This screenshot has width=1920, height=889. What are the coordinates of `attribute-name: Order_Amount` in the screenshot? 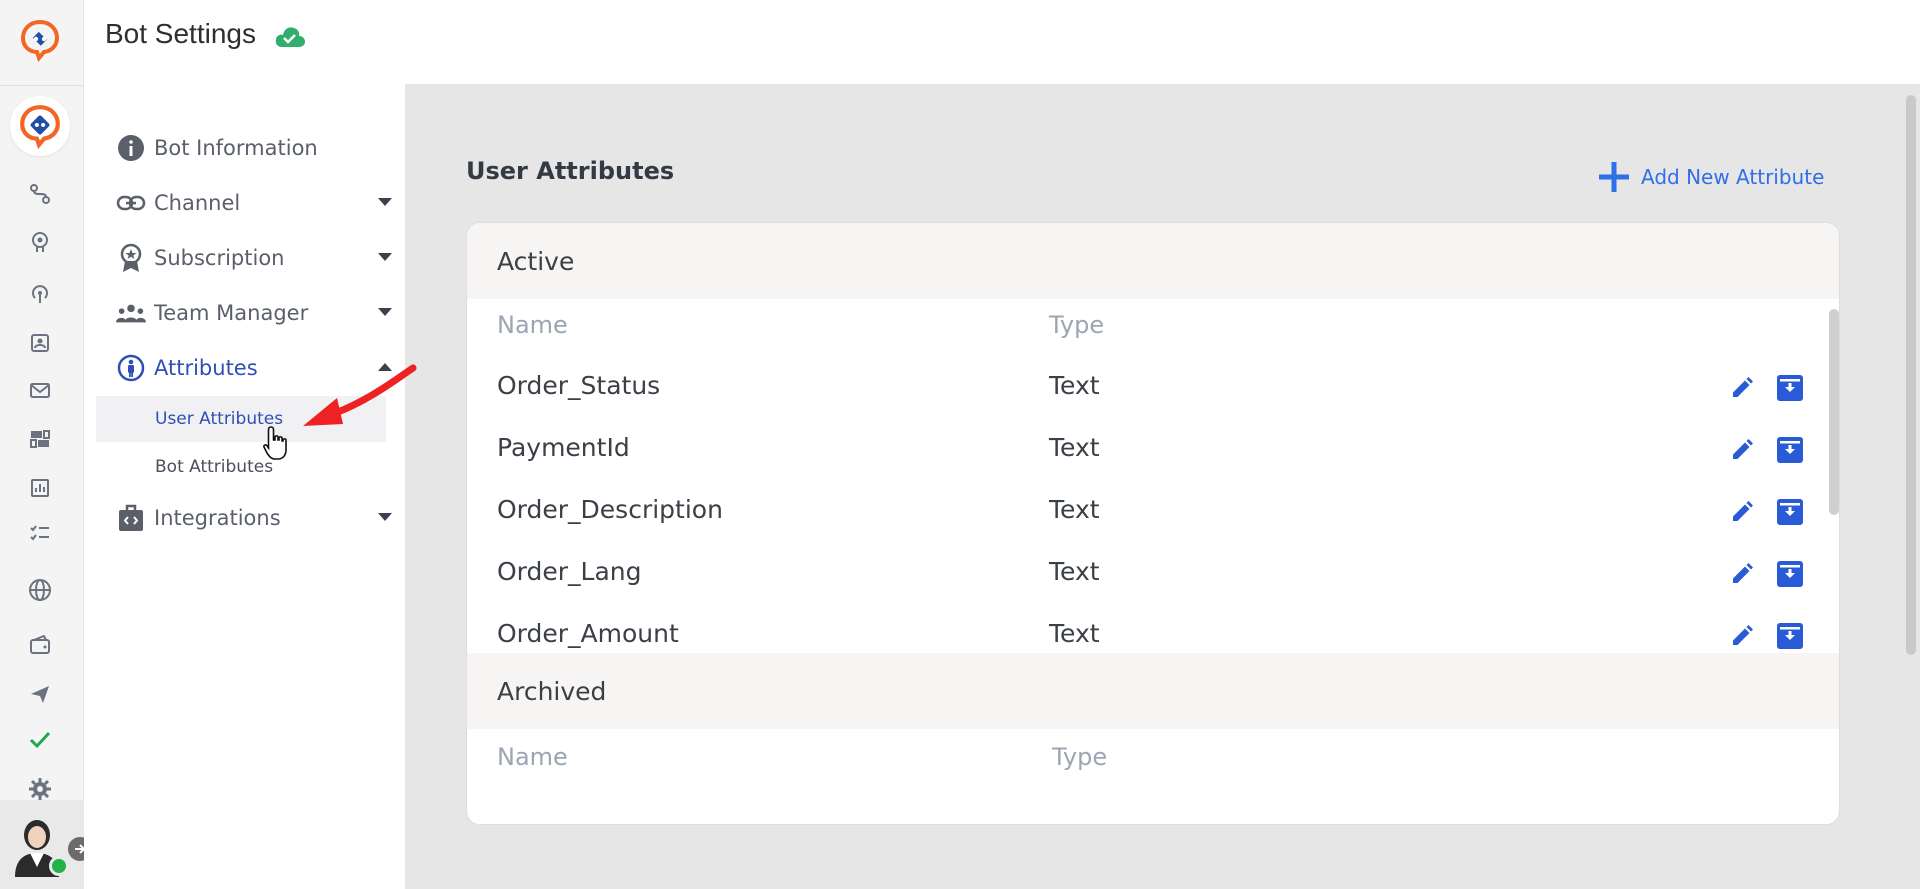 It's located at (588, 633).